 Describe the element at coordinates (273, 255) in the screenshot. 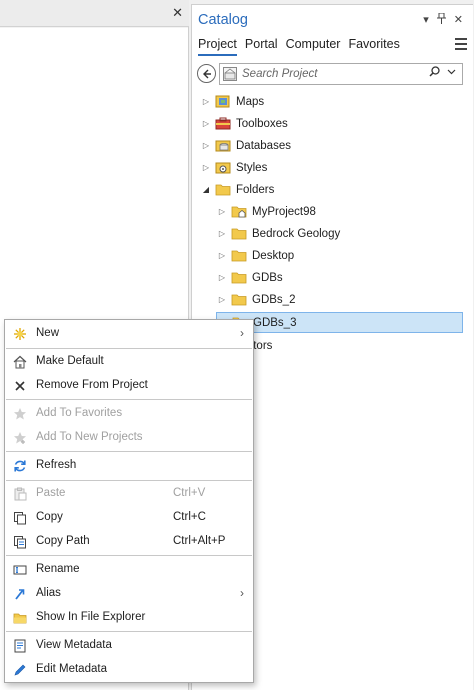

I see `tree-item-label: Desktop` at that location.